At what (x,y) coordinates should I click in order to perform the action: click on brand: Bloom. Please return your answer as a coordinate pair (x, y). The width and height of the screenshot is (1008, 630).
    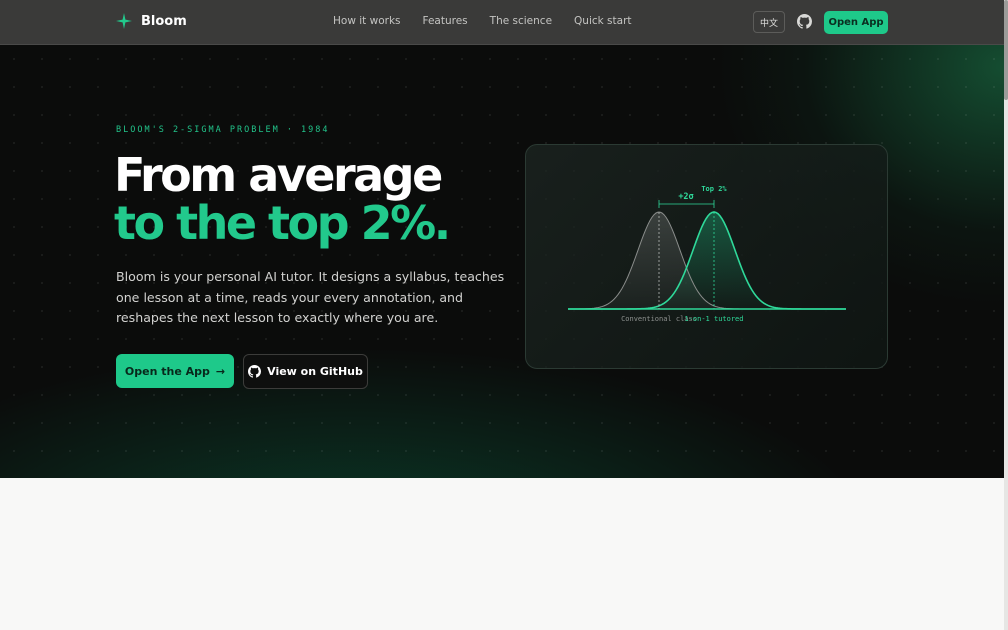
    Looking at the image, I should click on (151, 21).